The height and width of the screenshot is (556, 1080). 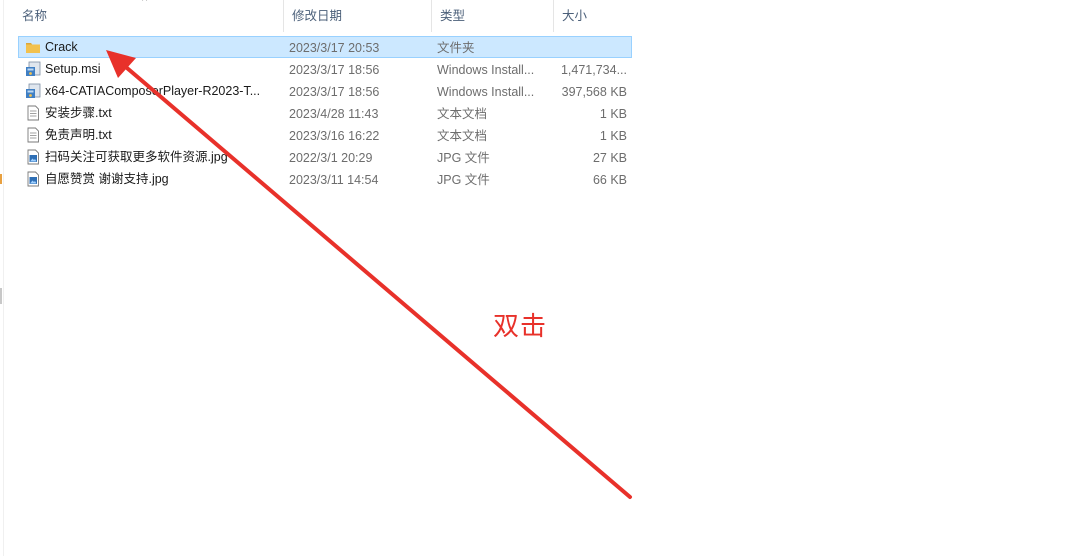 I want to click on file-type: 文件夹, so click(x=456, y=48).